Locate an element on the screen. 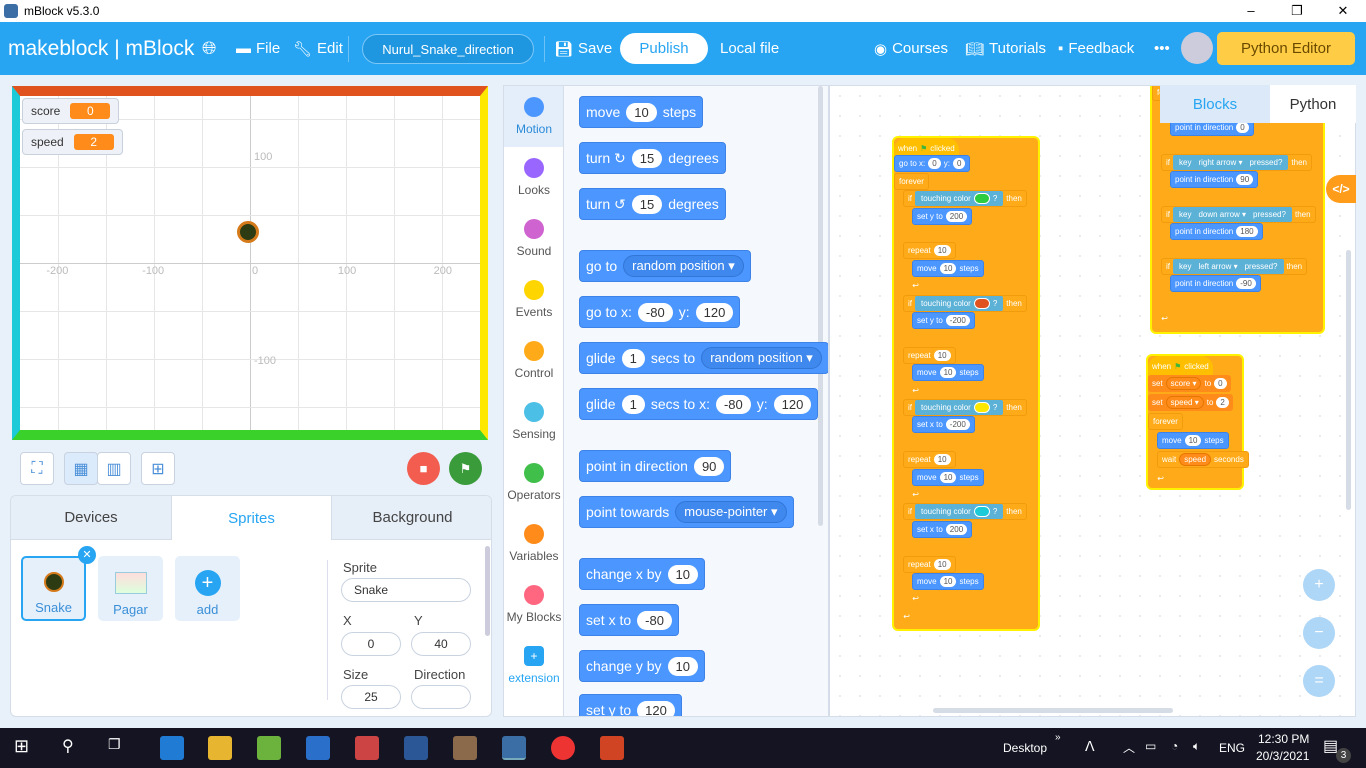  palette-block: set x to -80 is located at coordinates (629, 620).